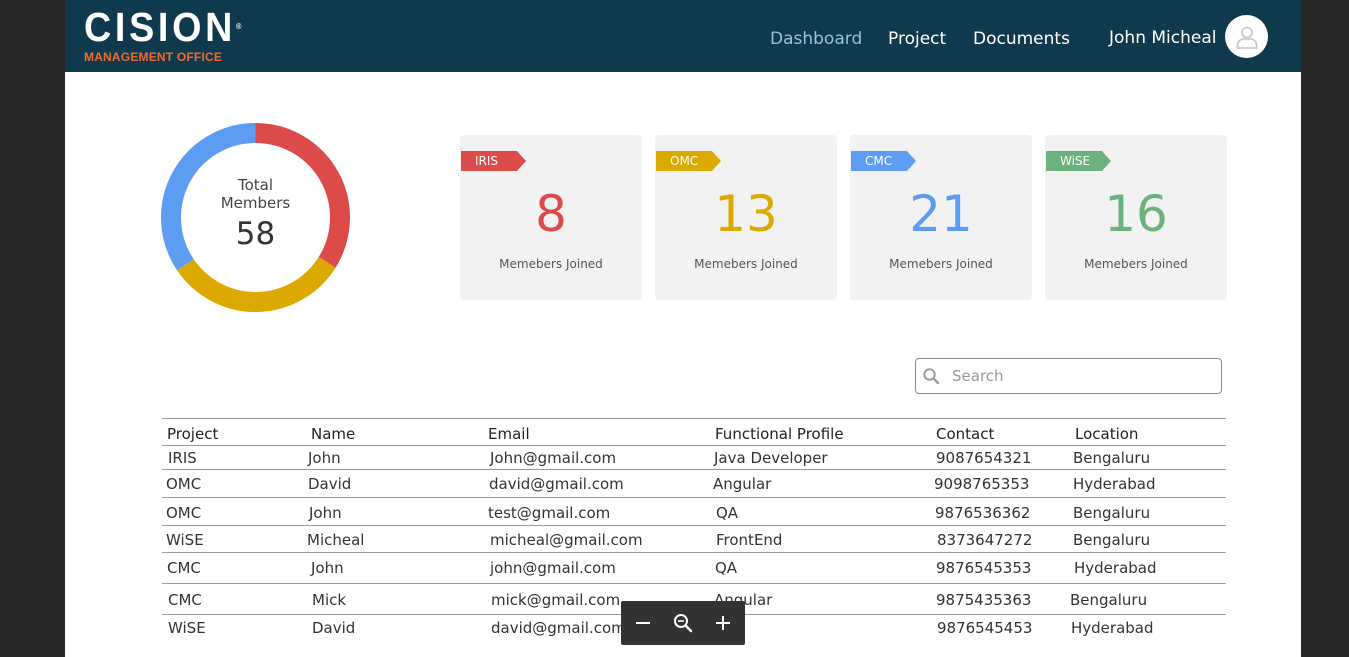  I want to click on table-cell: 9876545453, so click(985, 628).